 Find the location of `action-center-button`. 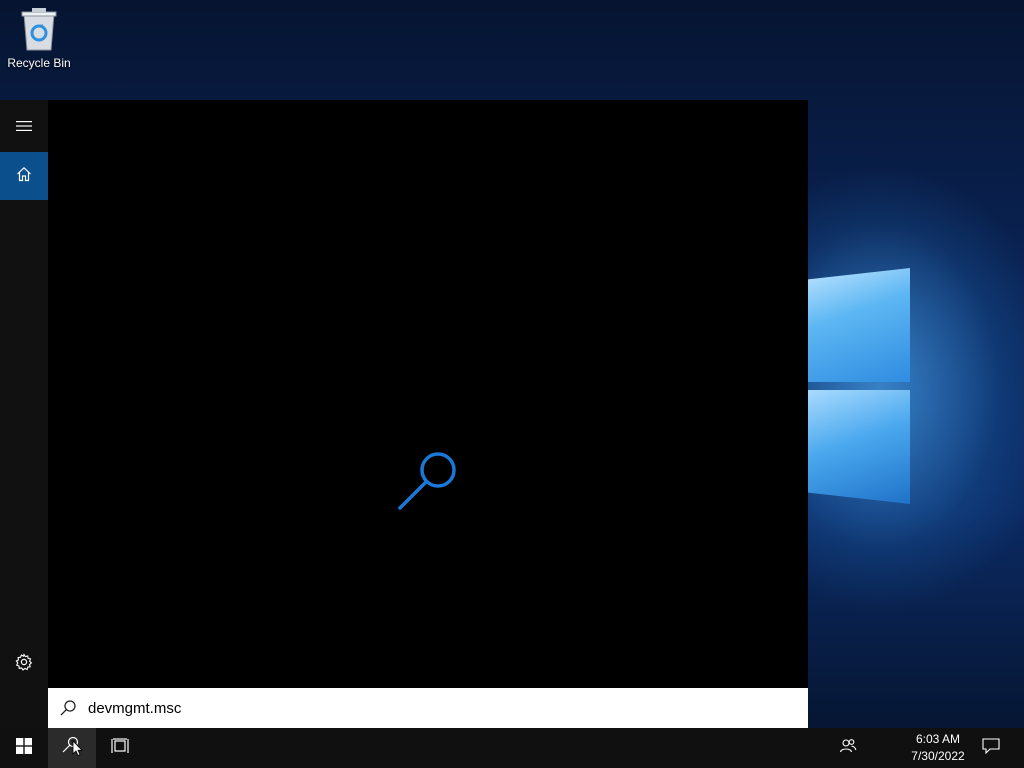

action-center-button is located at coordinates (991, 748).